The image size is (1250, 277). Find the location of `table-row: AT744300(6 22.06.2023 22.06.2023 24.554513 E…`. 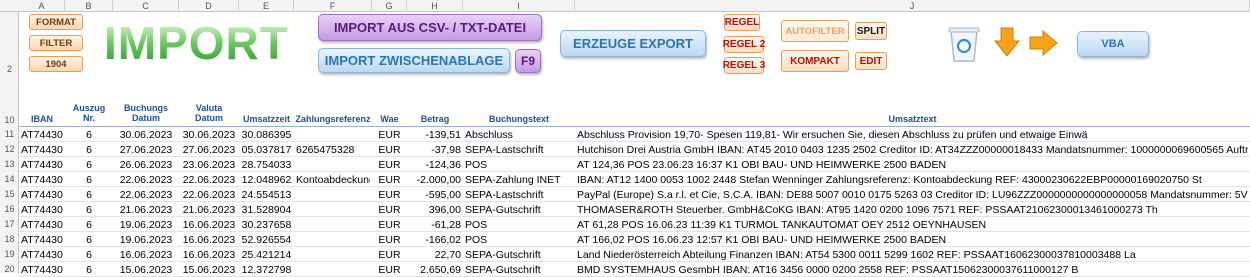

table-row: AT744300(6 22.06.2023 22.06.2023 24.554513 E… is located at coordinates (634, 195).